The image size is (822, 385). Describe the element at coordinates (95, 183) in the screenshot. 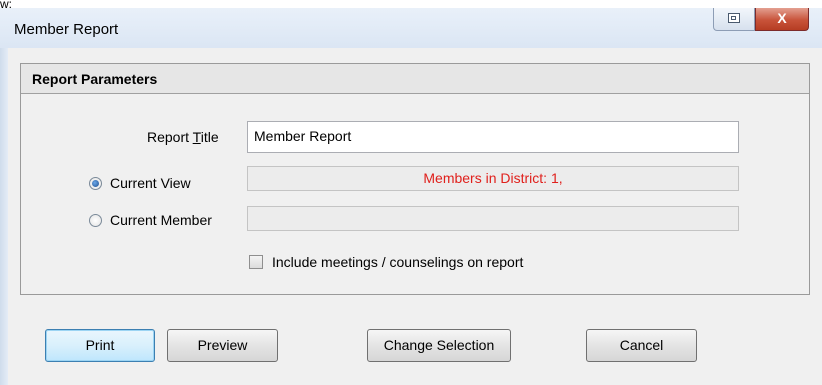

I see `current-view-radio` at that location.